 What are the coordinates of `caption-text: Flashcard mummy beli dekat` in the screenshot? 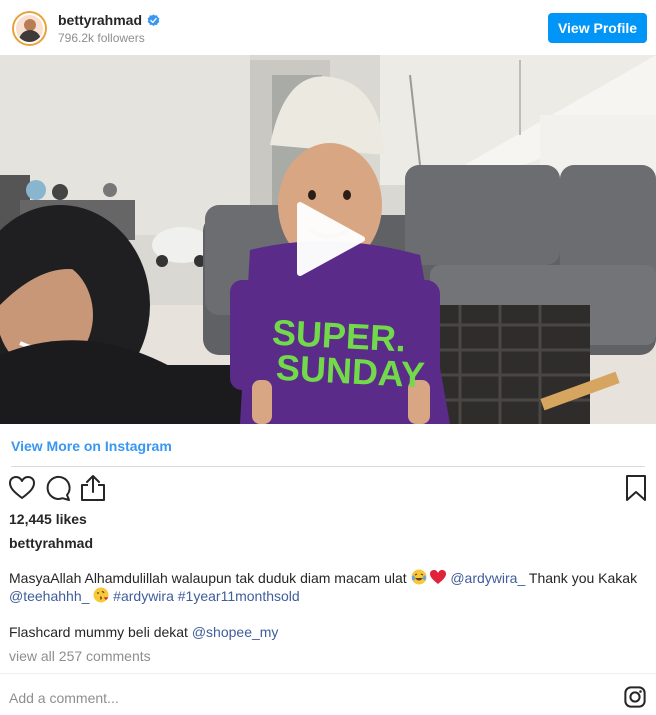 It's located at (98, 632).